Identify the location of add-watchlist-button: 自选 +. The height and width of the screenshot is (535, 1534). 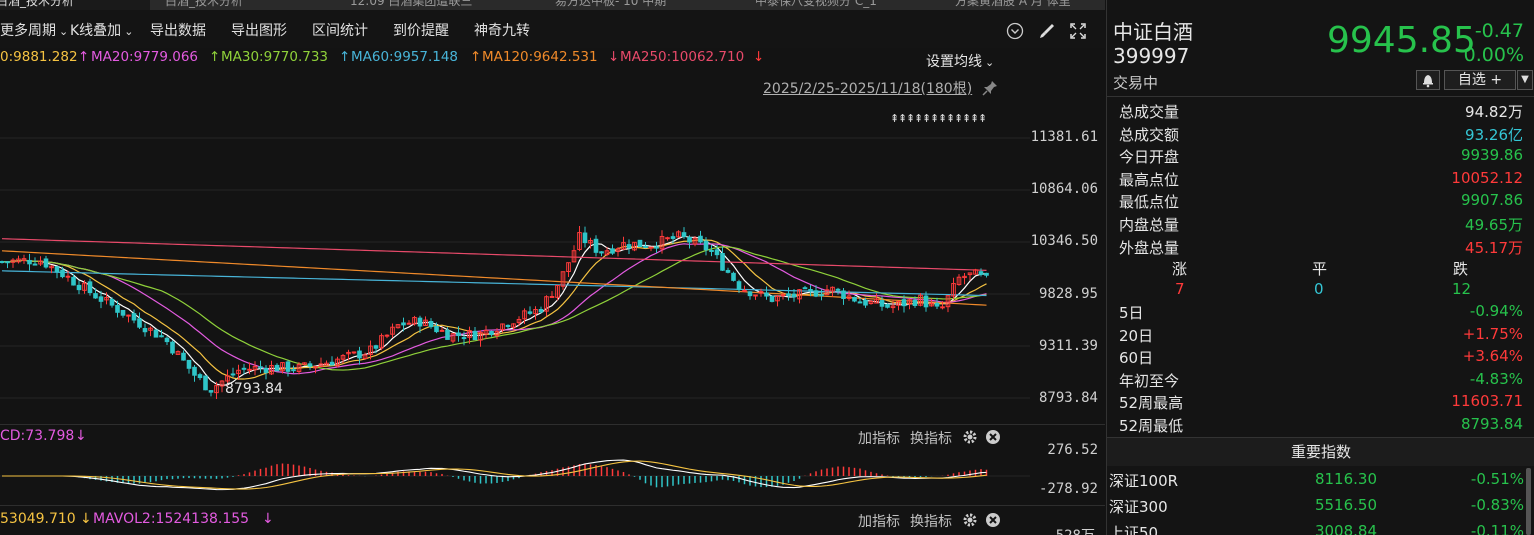
(1480, 80).